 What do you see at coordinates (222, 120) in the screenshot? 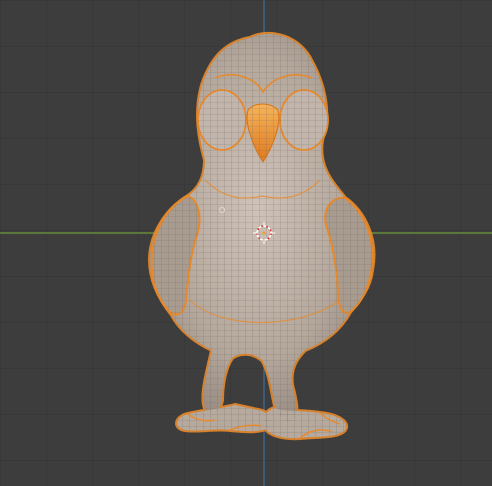
I see `left-eye` at bounding box center [222, 120].